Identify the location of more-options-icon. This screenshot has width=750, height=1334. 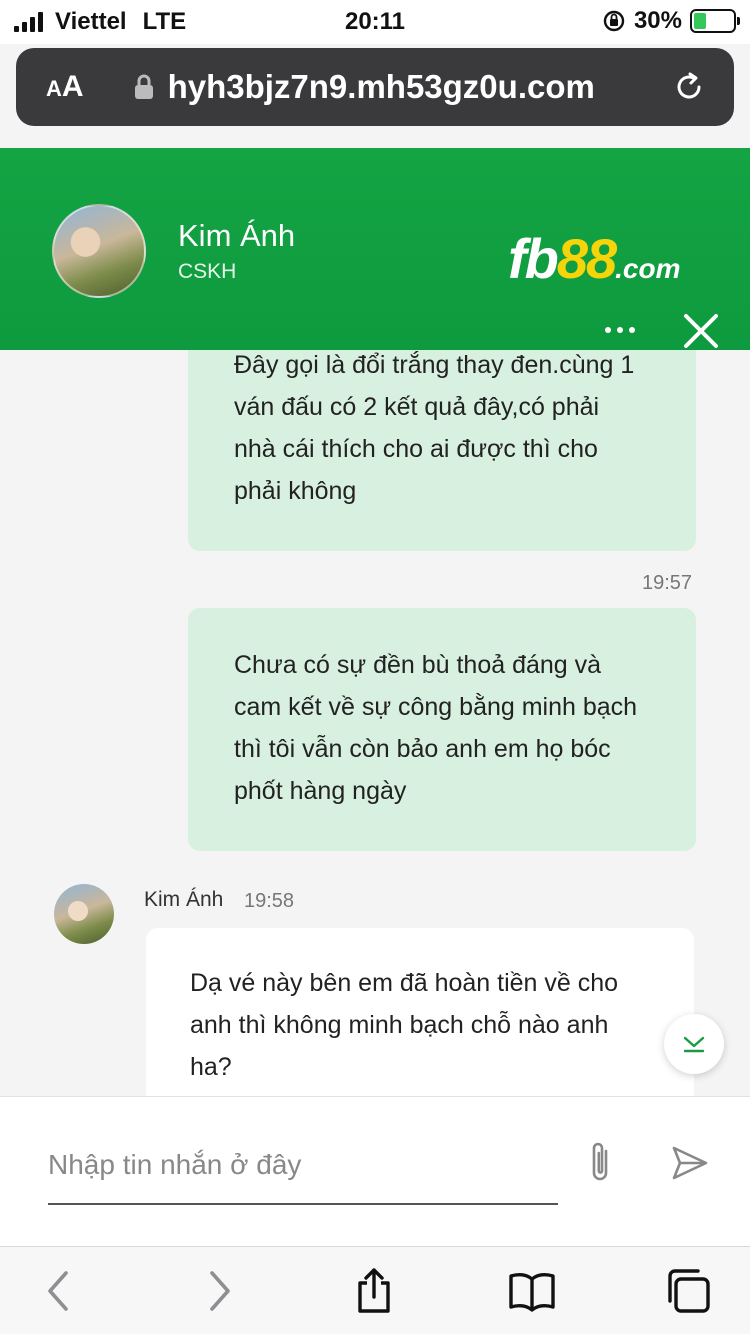
(620, 330).